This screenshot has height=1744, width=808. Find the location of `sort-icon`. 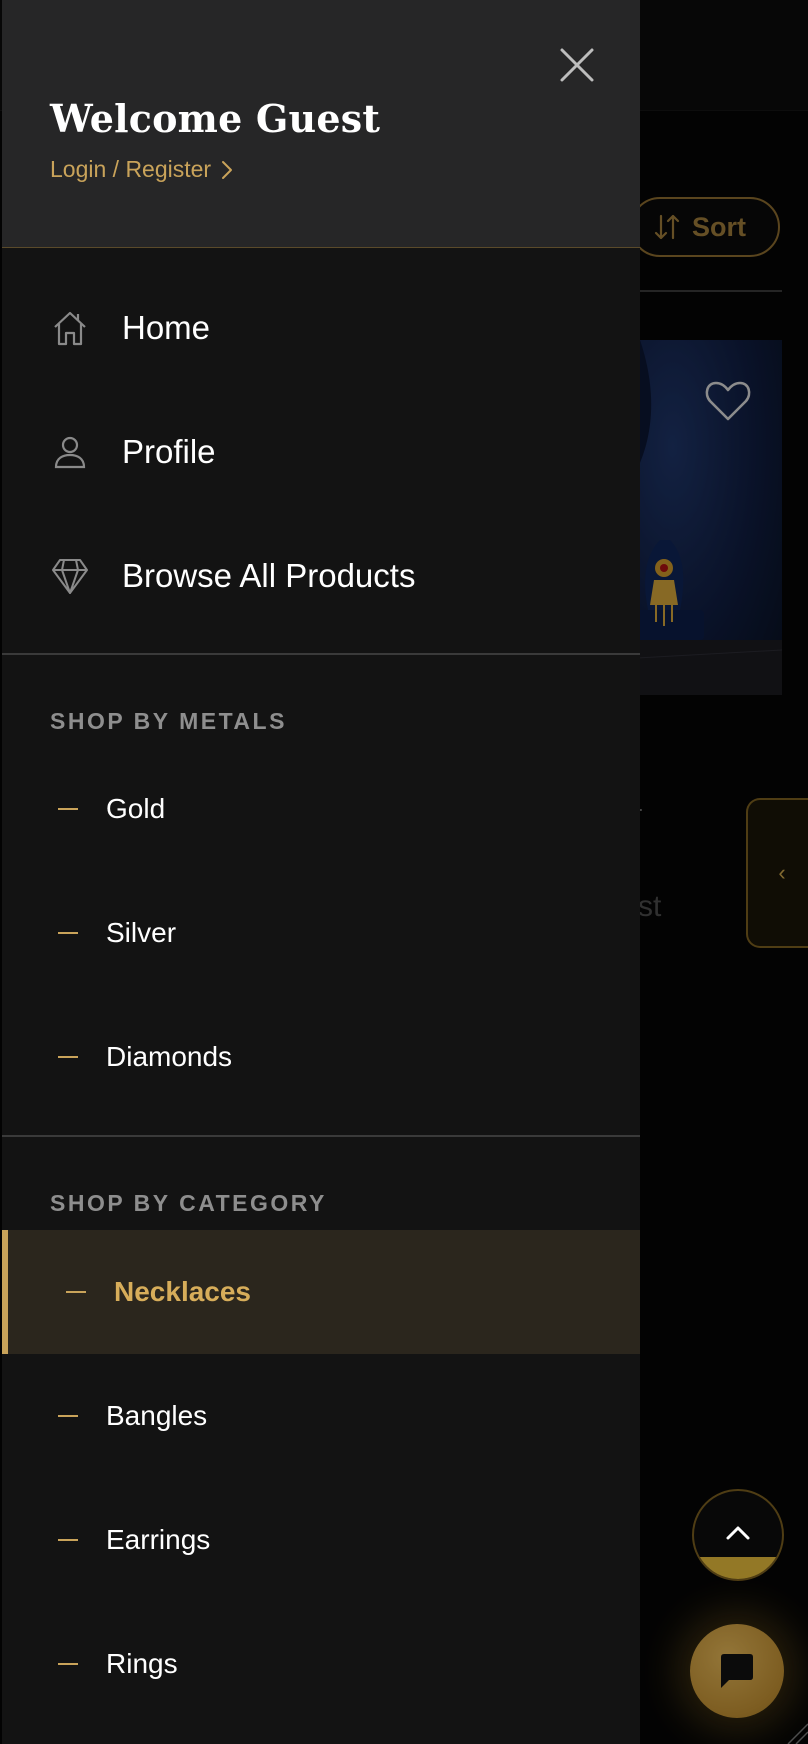

sort-icon is located at coordinates (667, 227).